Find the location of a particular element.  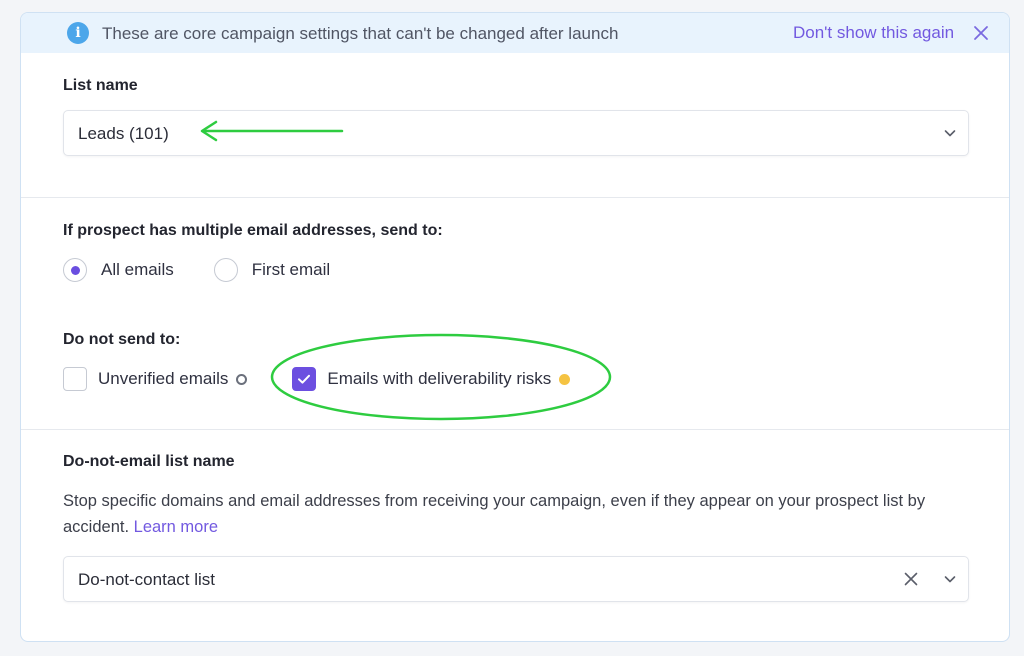

do-not-email-value: Do-not-contact list is located at coordinates (146, 579).